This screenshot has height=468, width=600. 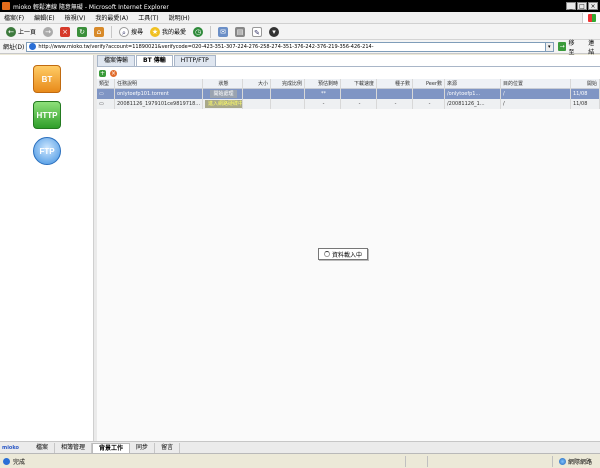 What do you see at coordinates (579, 462) in the screenshot?
I see `zone-label: 網際網路` at bounding box center [579, 462].